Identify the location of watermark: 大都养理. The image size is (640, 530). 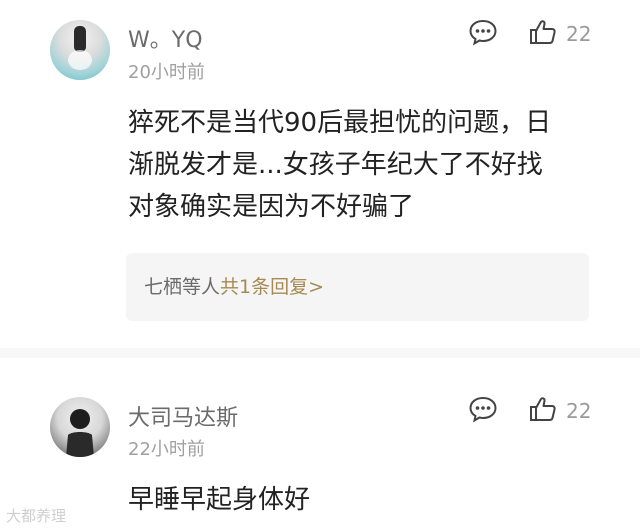
(36, 516).